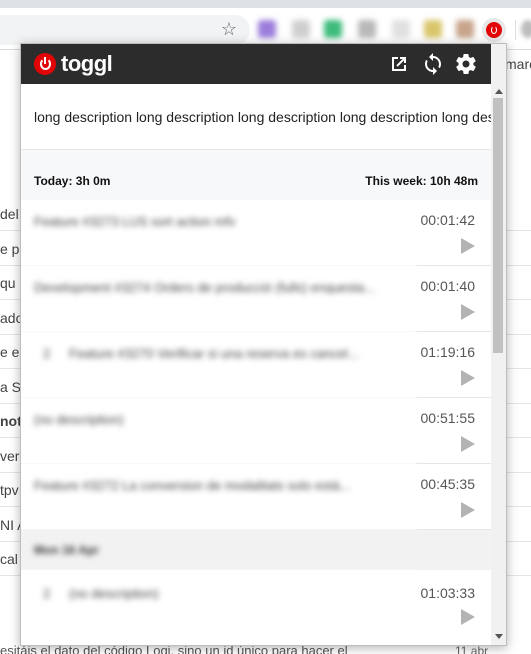 This screenshot has width=531, height=654. What do you see at coordinates (9, 559) in the screenshot?
I see `background-row-text: cal` at bounding box center [9, 559].